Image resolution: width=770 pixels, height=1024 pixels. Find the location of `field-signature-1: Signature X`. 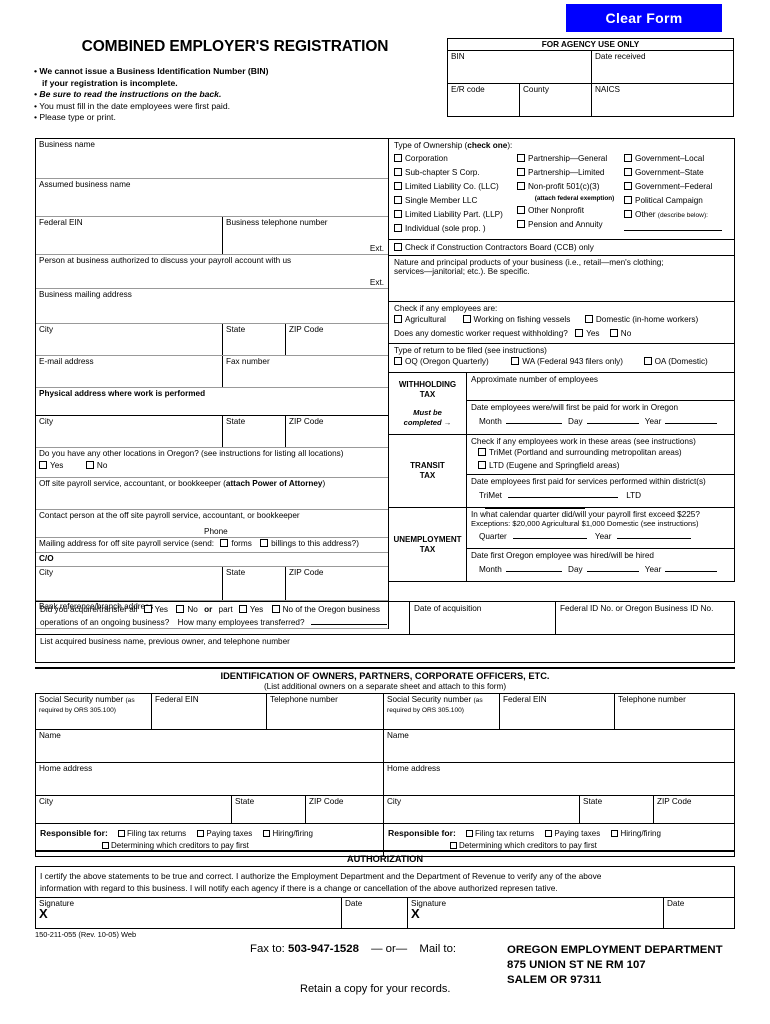

field-signature-1: Signature X is located at coordinates (189, 913).